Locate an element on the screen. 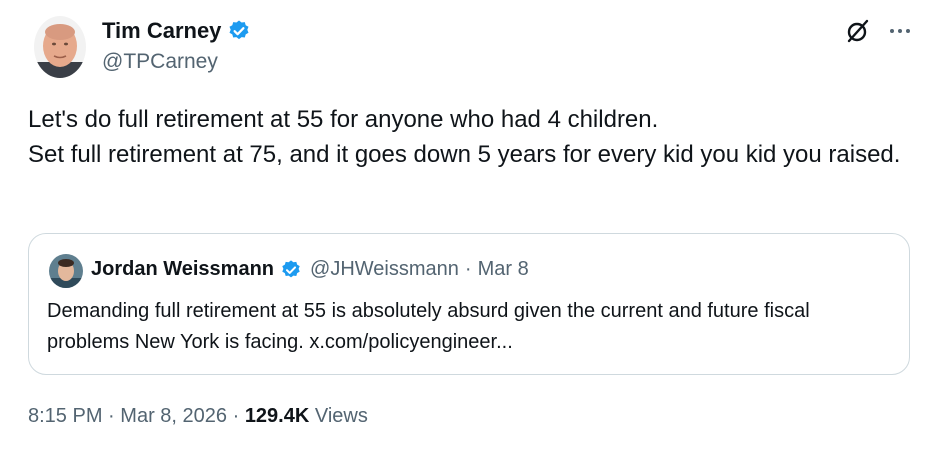 This screenshot has height=460, width=933. quote-avatar-image is located at coordinates (66, 271).